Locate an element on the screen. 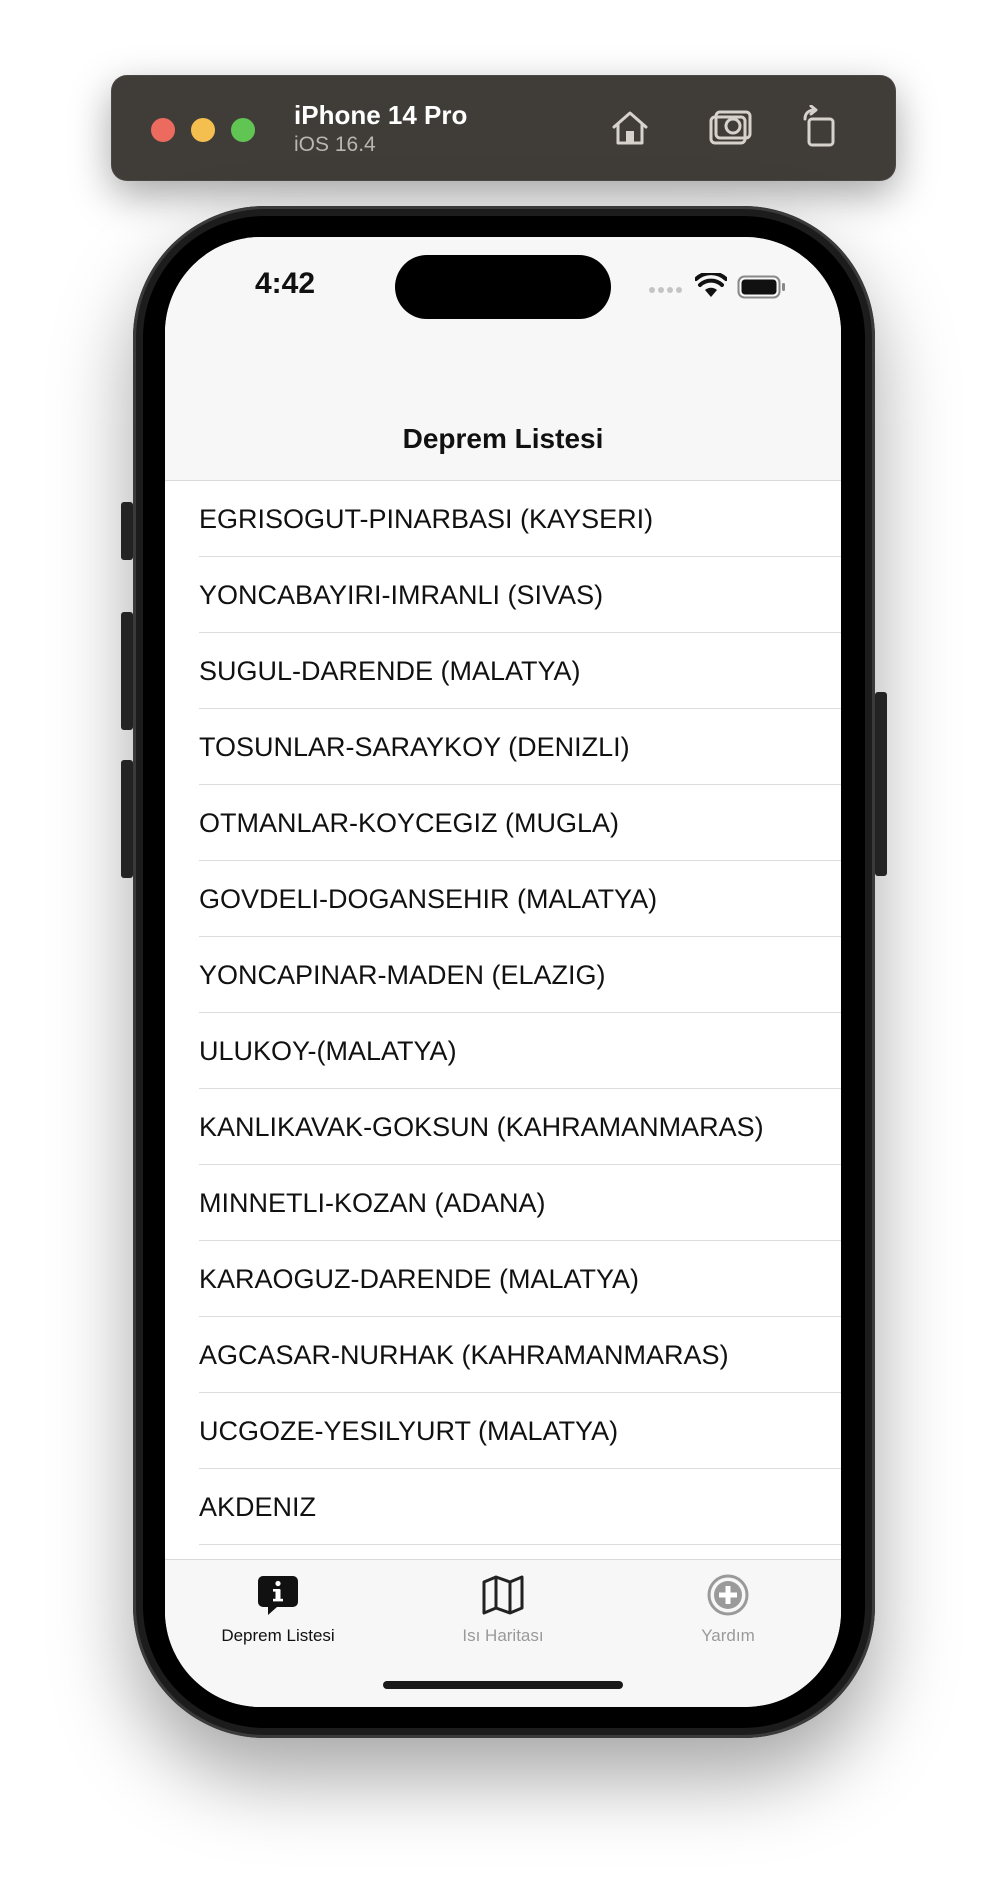 The image size is (1004, 1888). list-item: ULUKOY-(MALATYA) is located at coordinates (503, 1051).